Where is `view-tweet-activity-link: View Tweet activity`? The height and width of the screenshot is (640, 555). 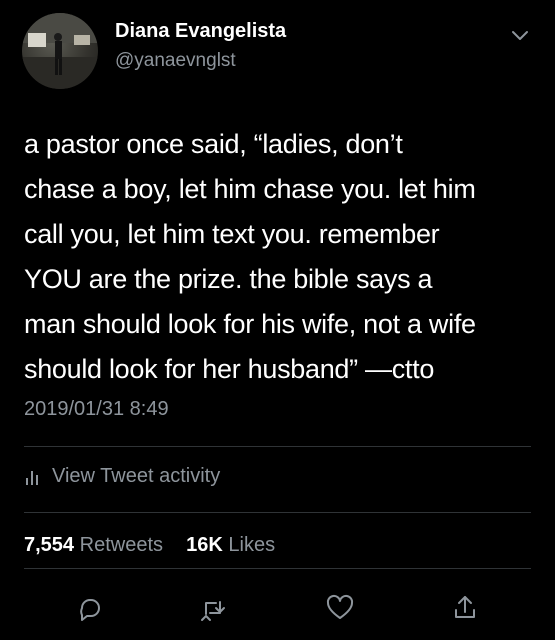 view-tweet-activity-link: View Tweet activity is located at coordinates (122, 476).